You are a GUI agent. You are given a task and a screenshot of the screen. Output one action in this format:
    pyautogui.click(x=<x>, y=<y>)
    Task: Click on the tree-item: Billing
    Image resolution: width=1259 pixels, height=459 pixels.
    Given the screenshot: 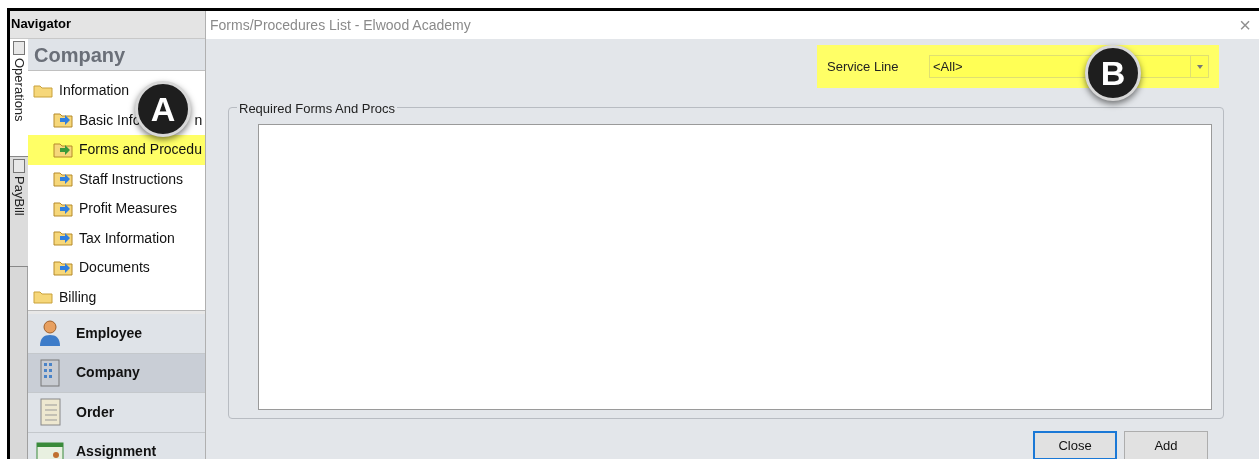 What is the action you would take?
    pyautogui.click(x=116, y=296)
    